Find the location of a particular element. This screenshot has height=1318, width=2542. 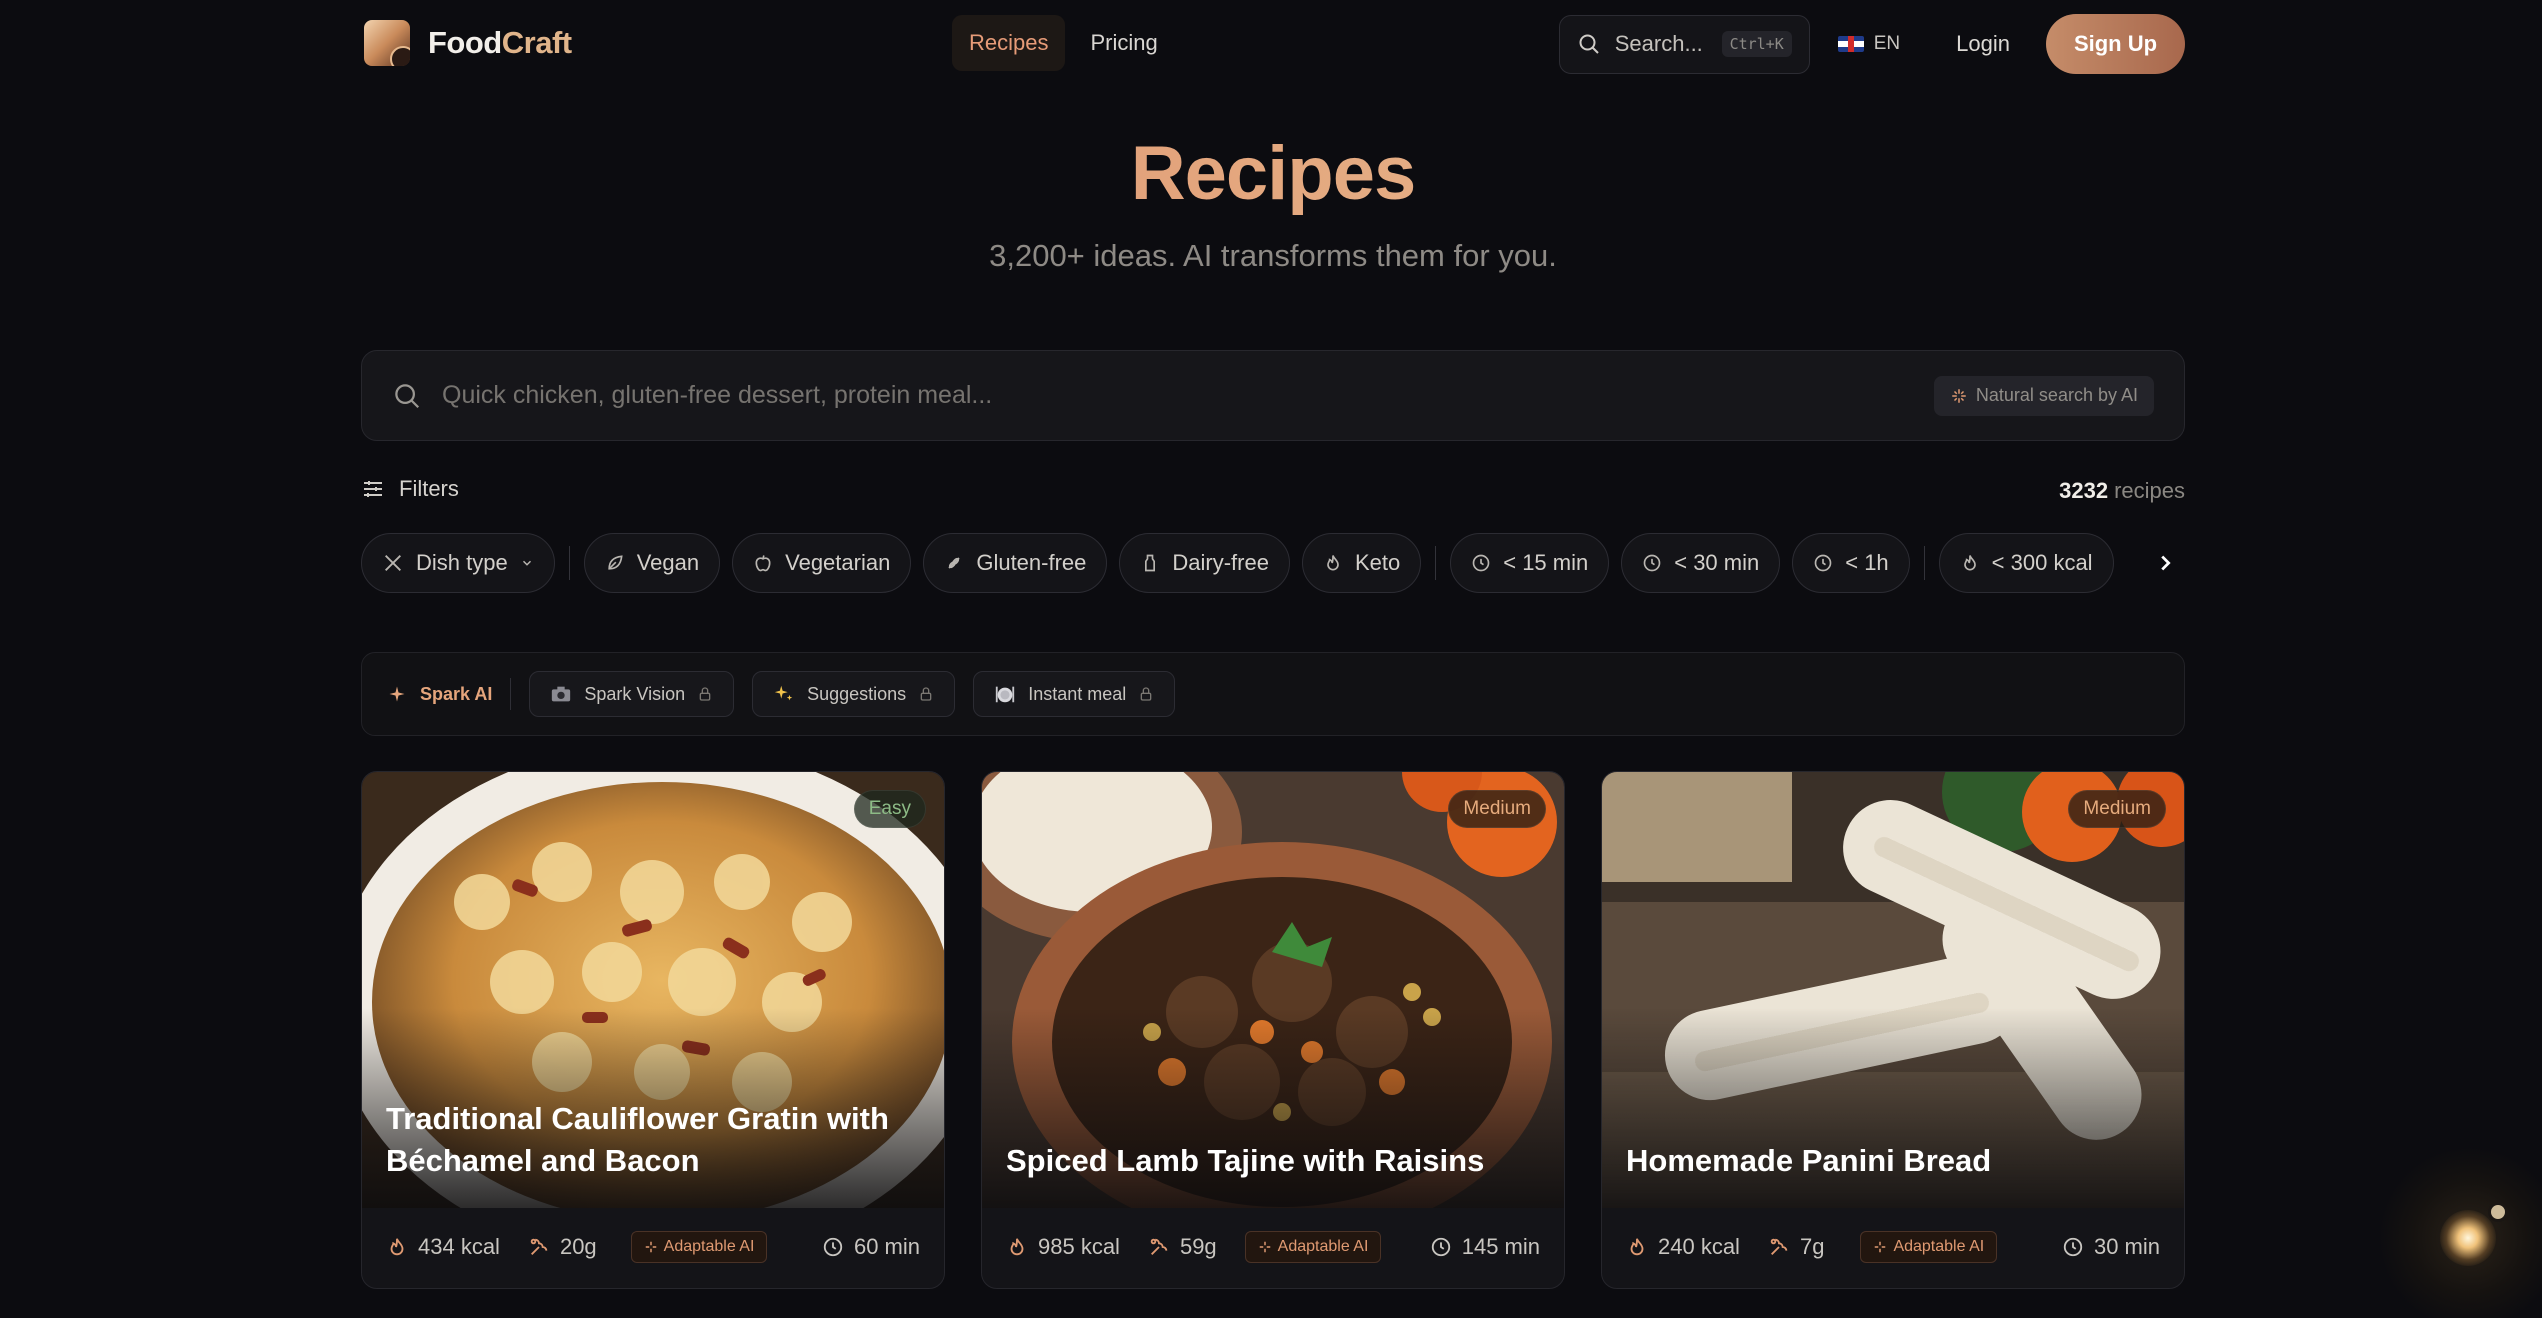

chip-under-1h: < 1h is located at coordinates (1851, 563).